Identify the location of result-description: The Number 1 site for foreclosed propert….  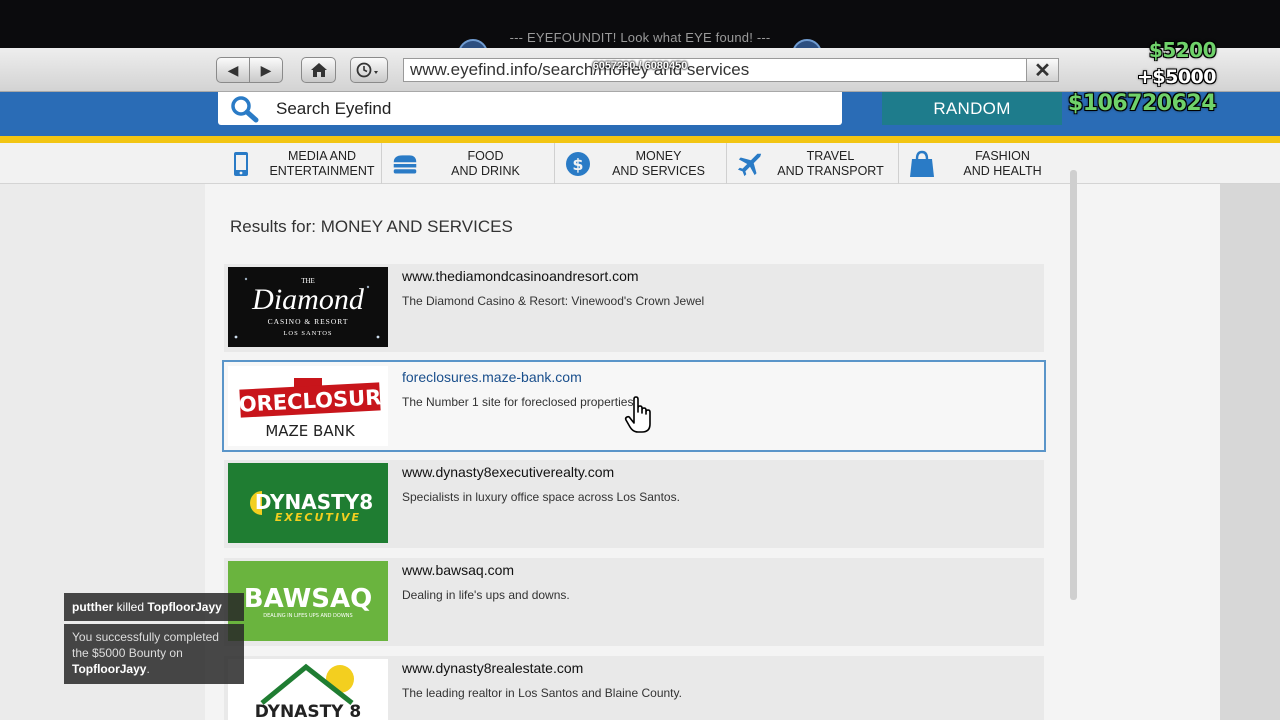
(518, 402).